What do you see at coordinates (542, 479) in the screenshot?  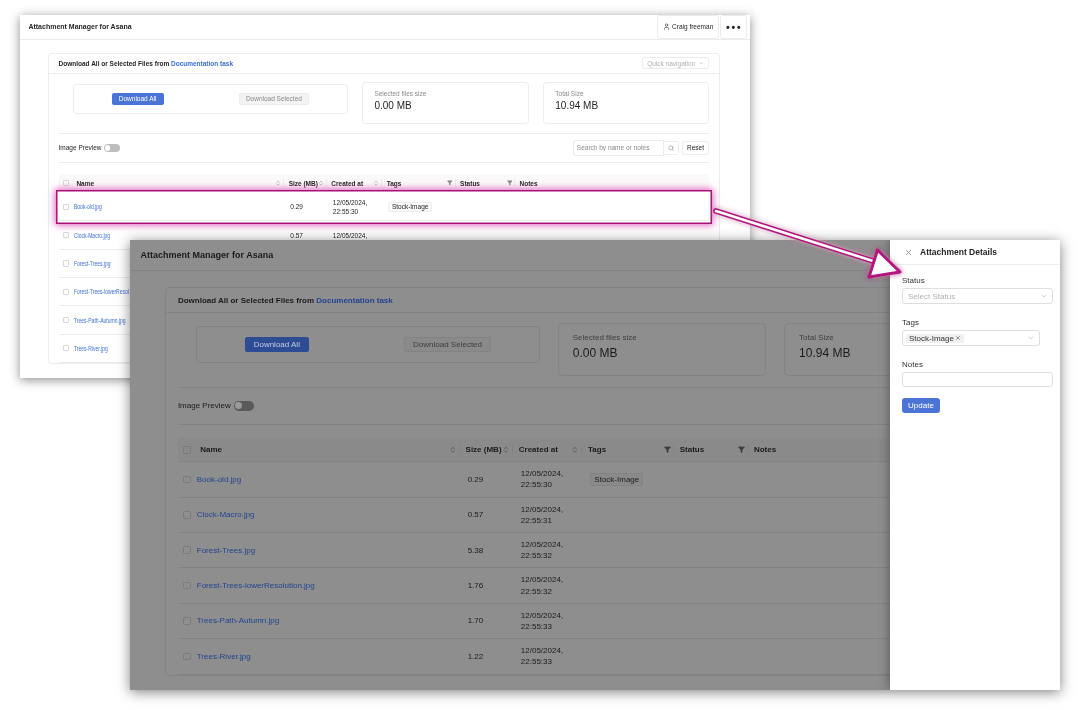 I see `date-cell: 12/05/2024, 22:55:30` at bounding box center [542, 479].